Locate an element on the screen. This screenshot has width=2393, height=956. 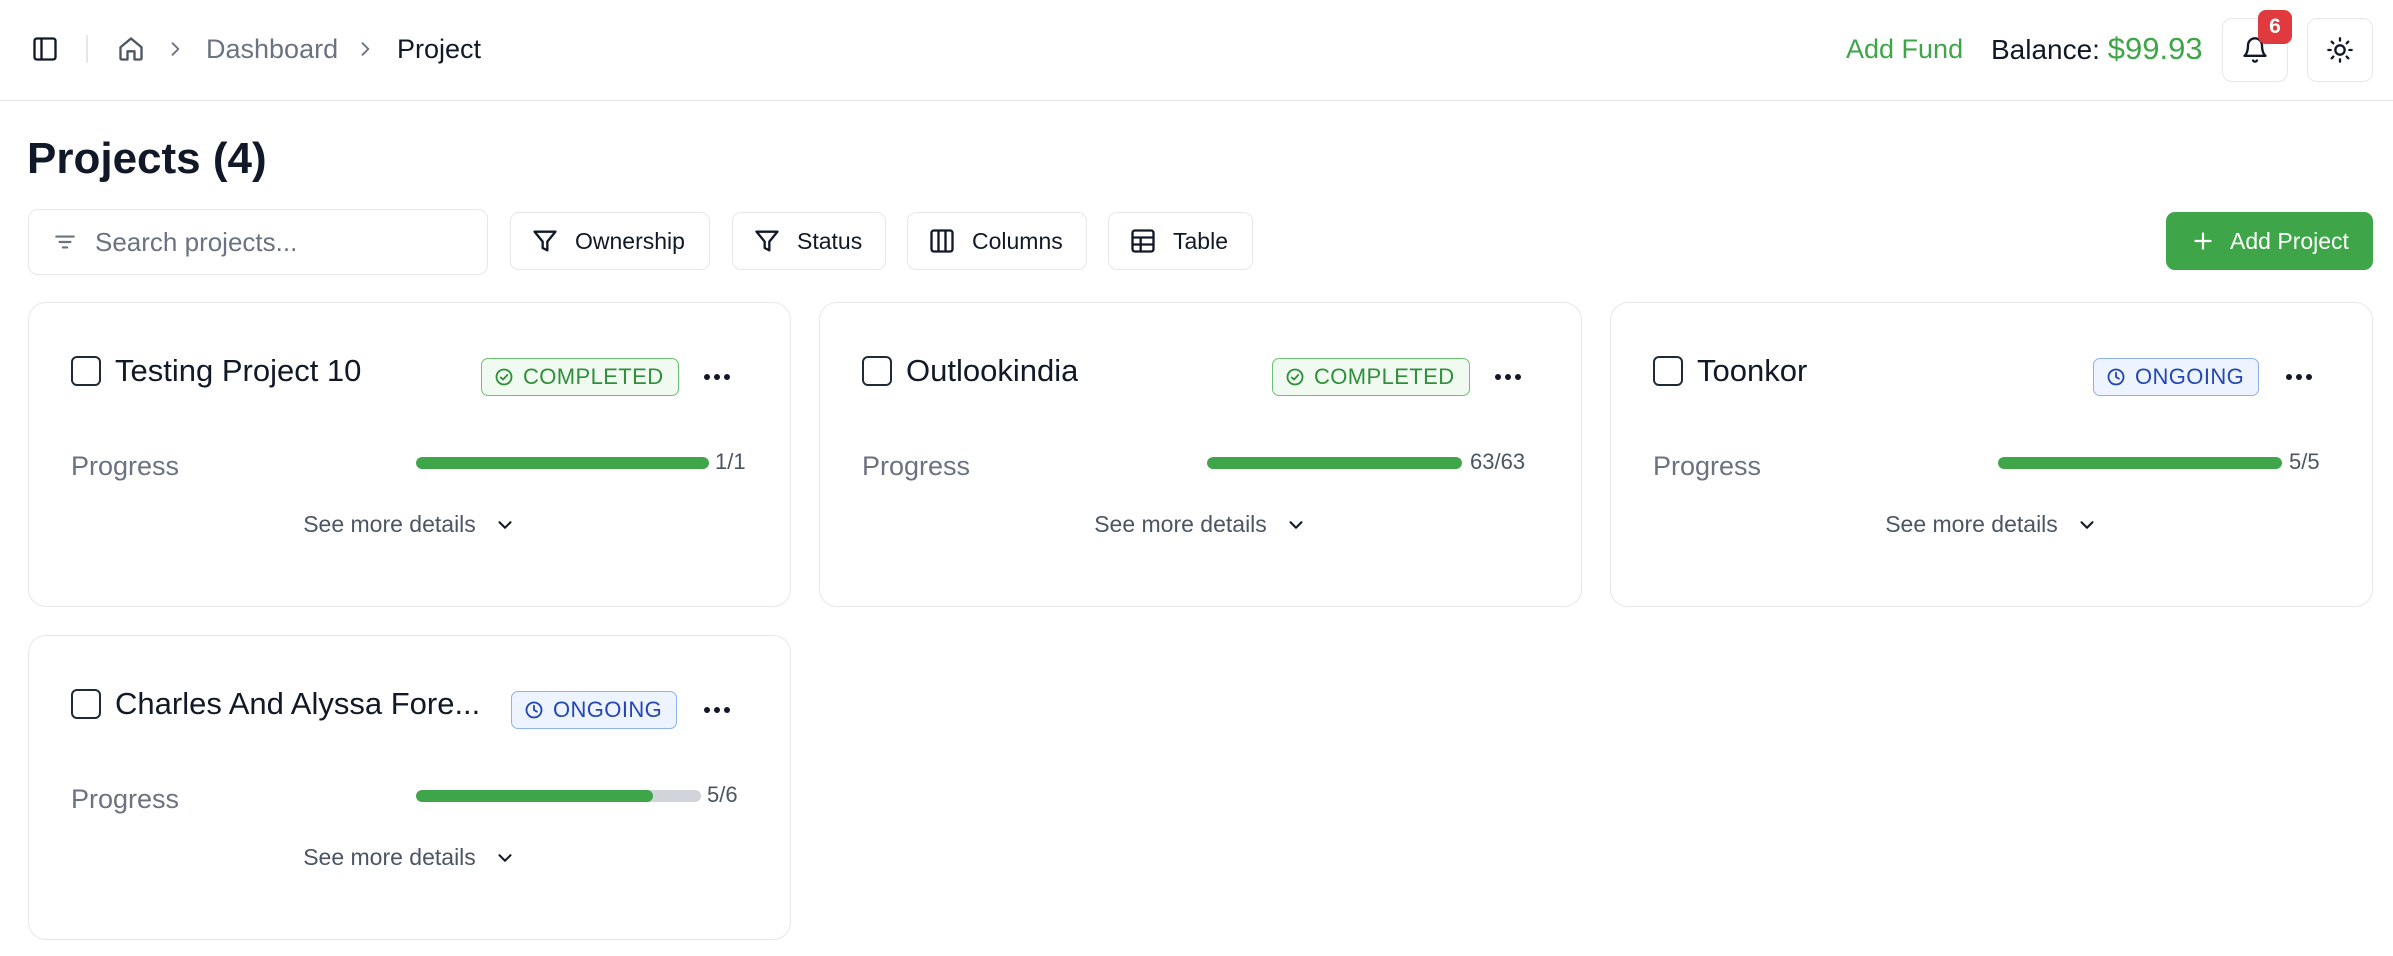
project-name: Outlookindia is located at coordinates (992, 371).